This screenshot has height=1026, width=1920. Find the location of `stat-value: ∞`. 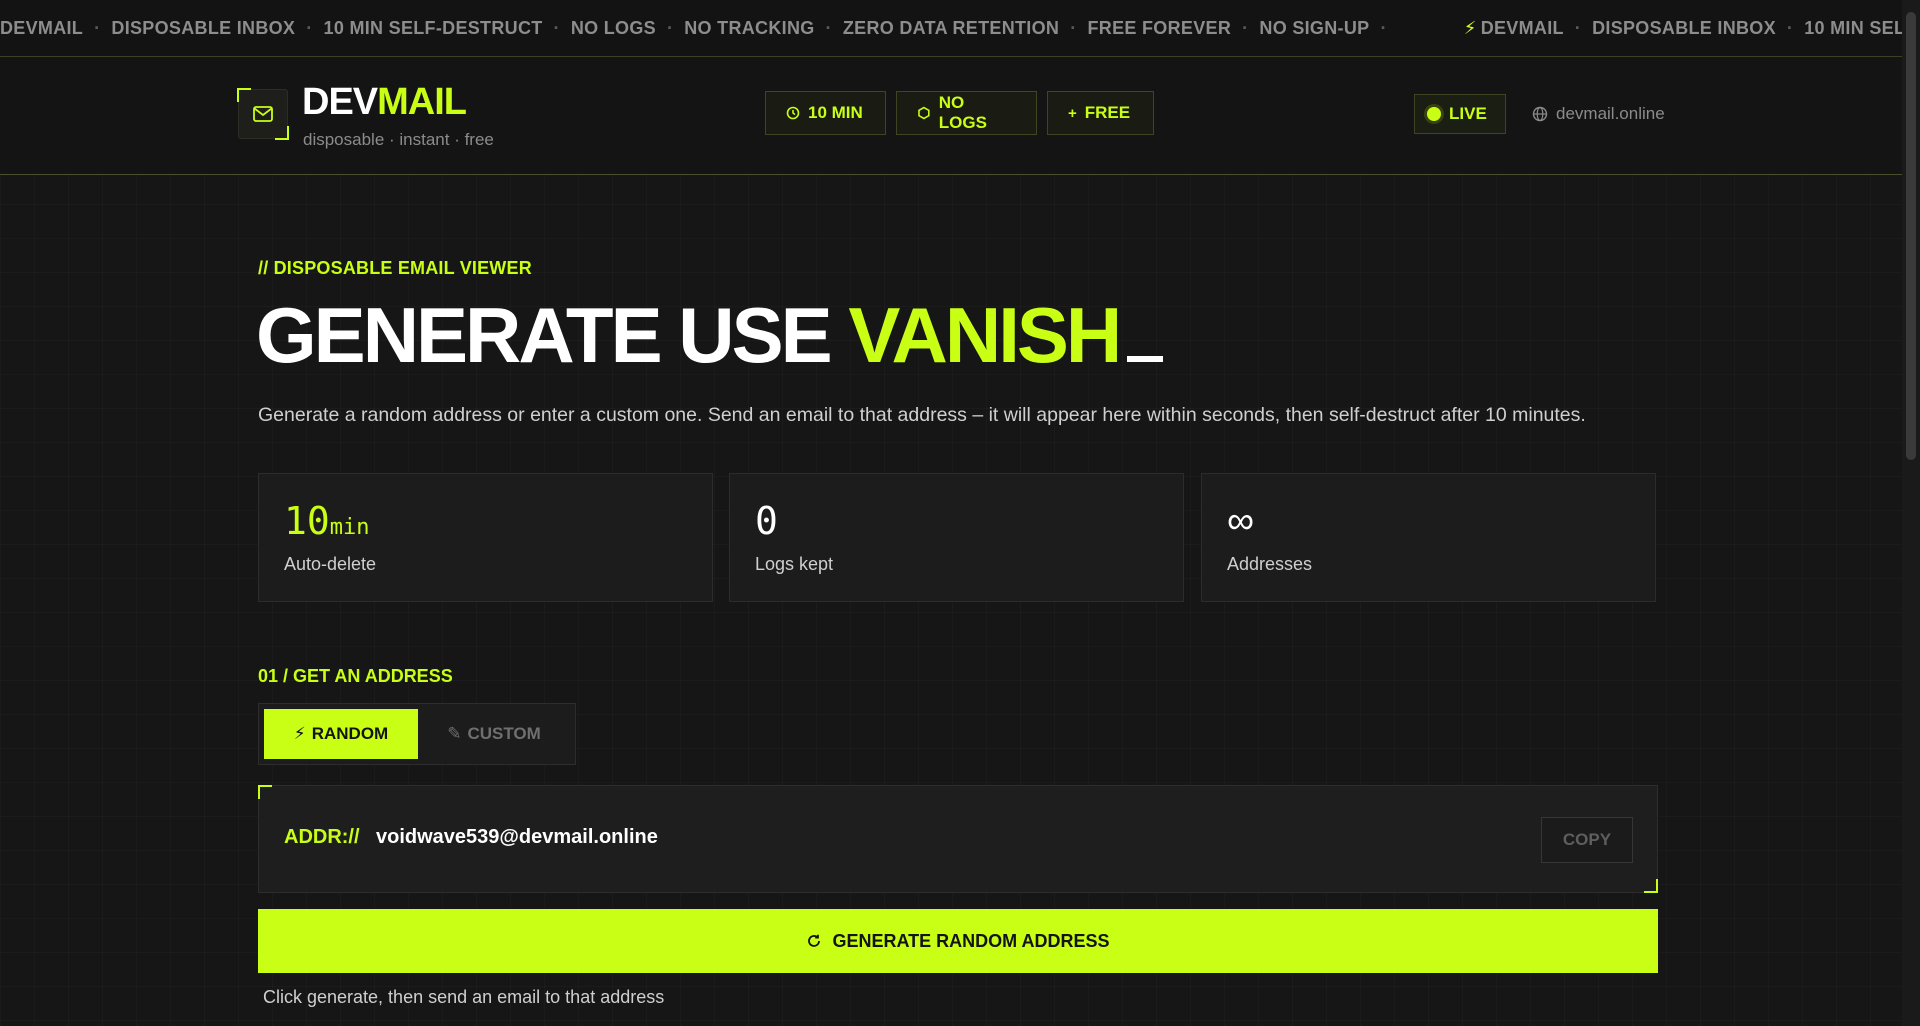

stat-value: ∞ is located at coordinates (1240, 521).